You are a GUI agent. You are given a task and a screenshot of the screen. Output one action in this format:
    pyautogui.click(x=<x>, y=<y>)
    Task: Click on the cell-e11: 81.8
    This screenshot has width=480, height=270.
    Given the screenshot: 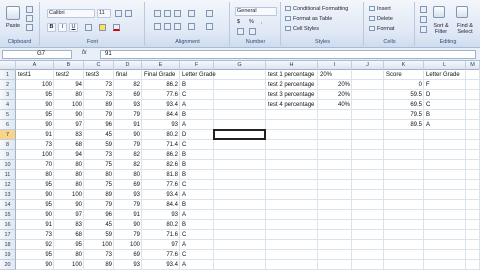 What is the action you would take?
    pyautogui.click(x=161, y=175)
    